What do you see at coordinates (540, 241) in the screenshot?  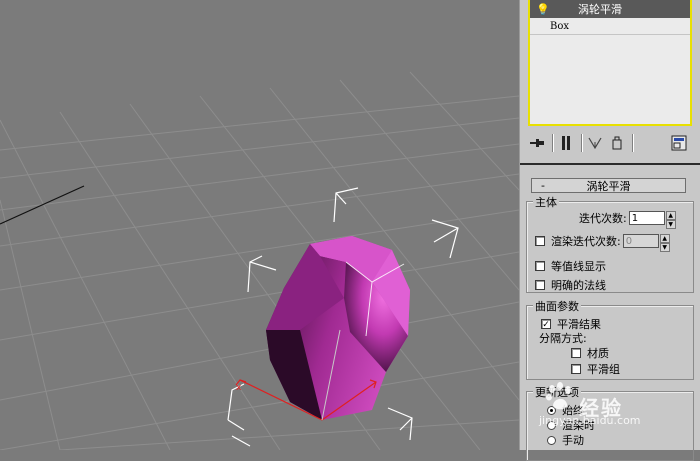 I see `render-iters-checkbox` at bounding box center [540, 241].